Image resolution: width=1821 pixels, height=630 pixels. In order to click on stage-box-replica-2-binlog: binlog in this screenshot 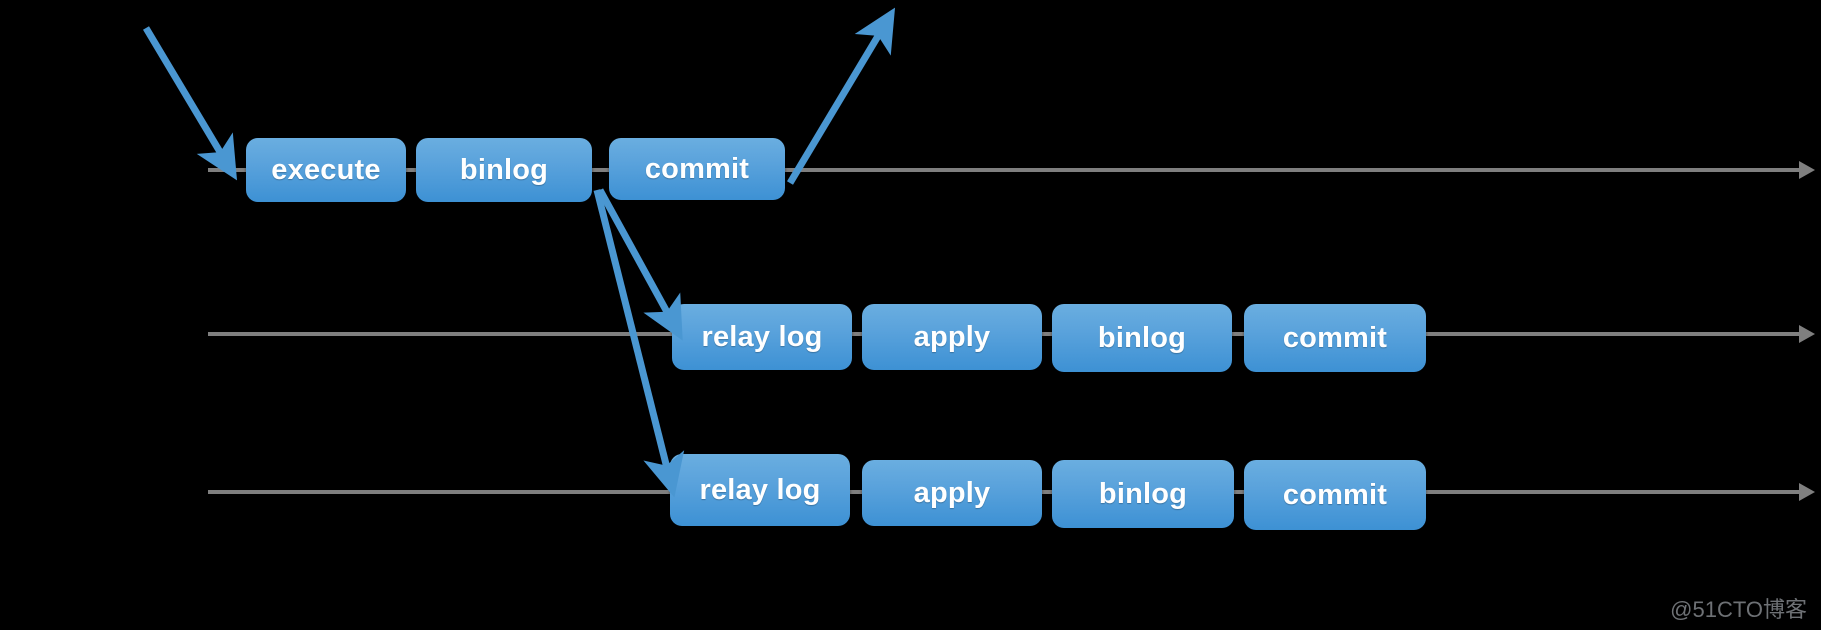, I will do `click(1143, 494)`.